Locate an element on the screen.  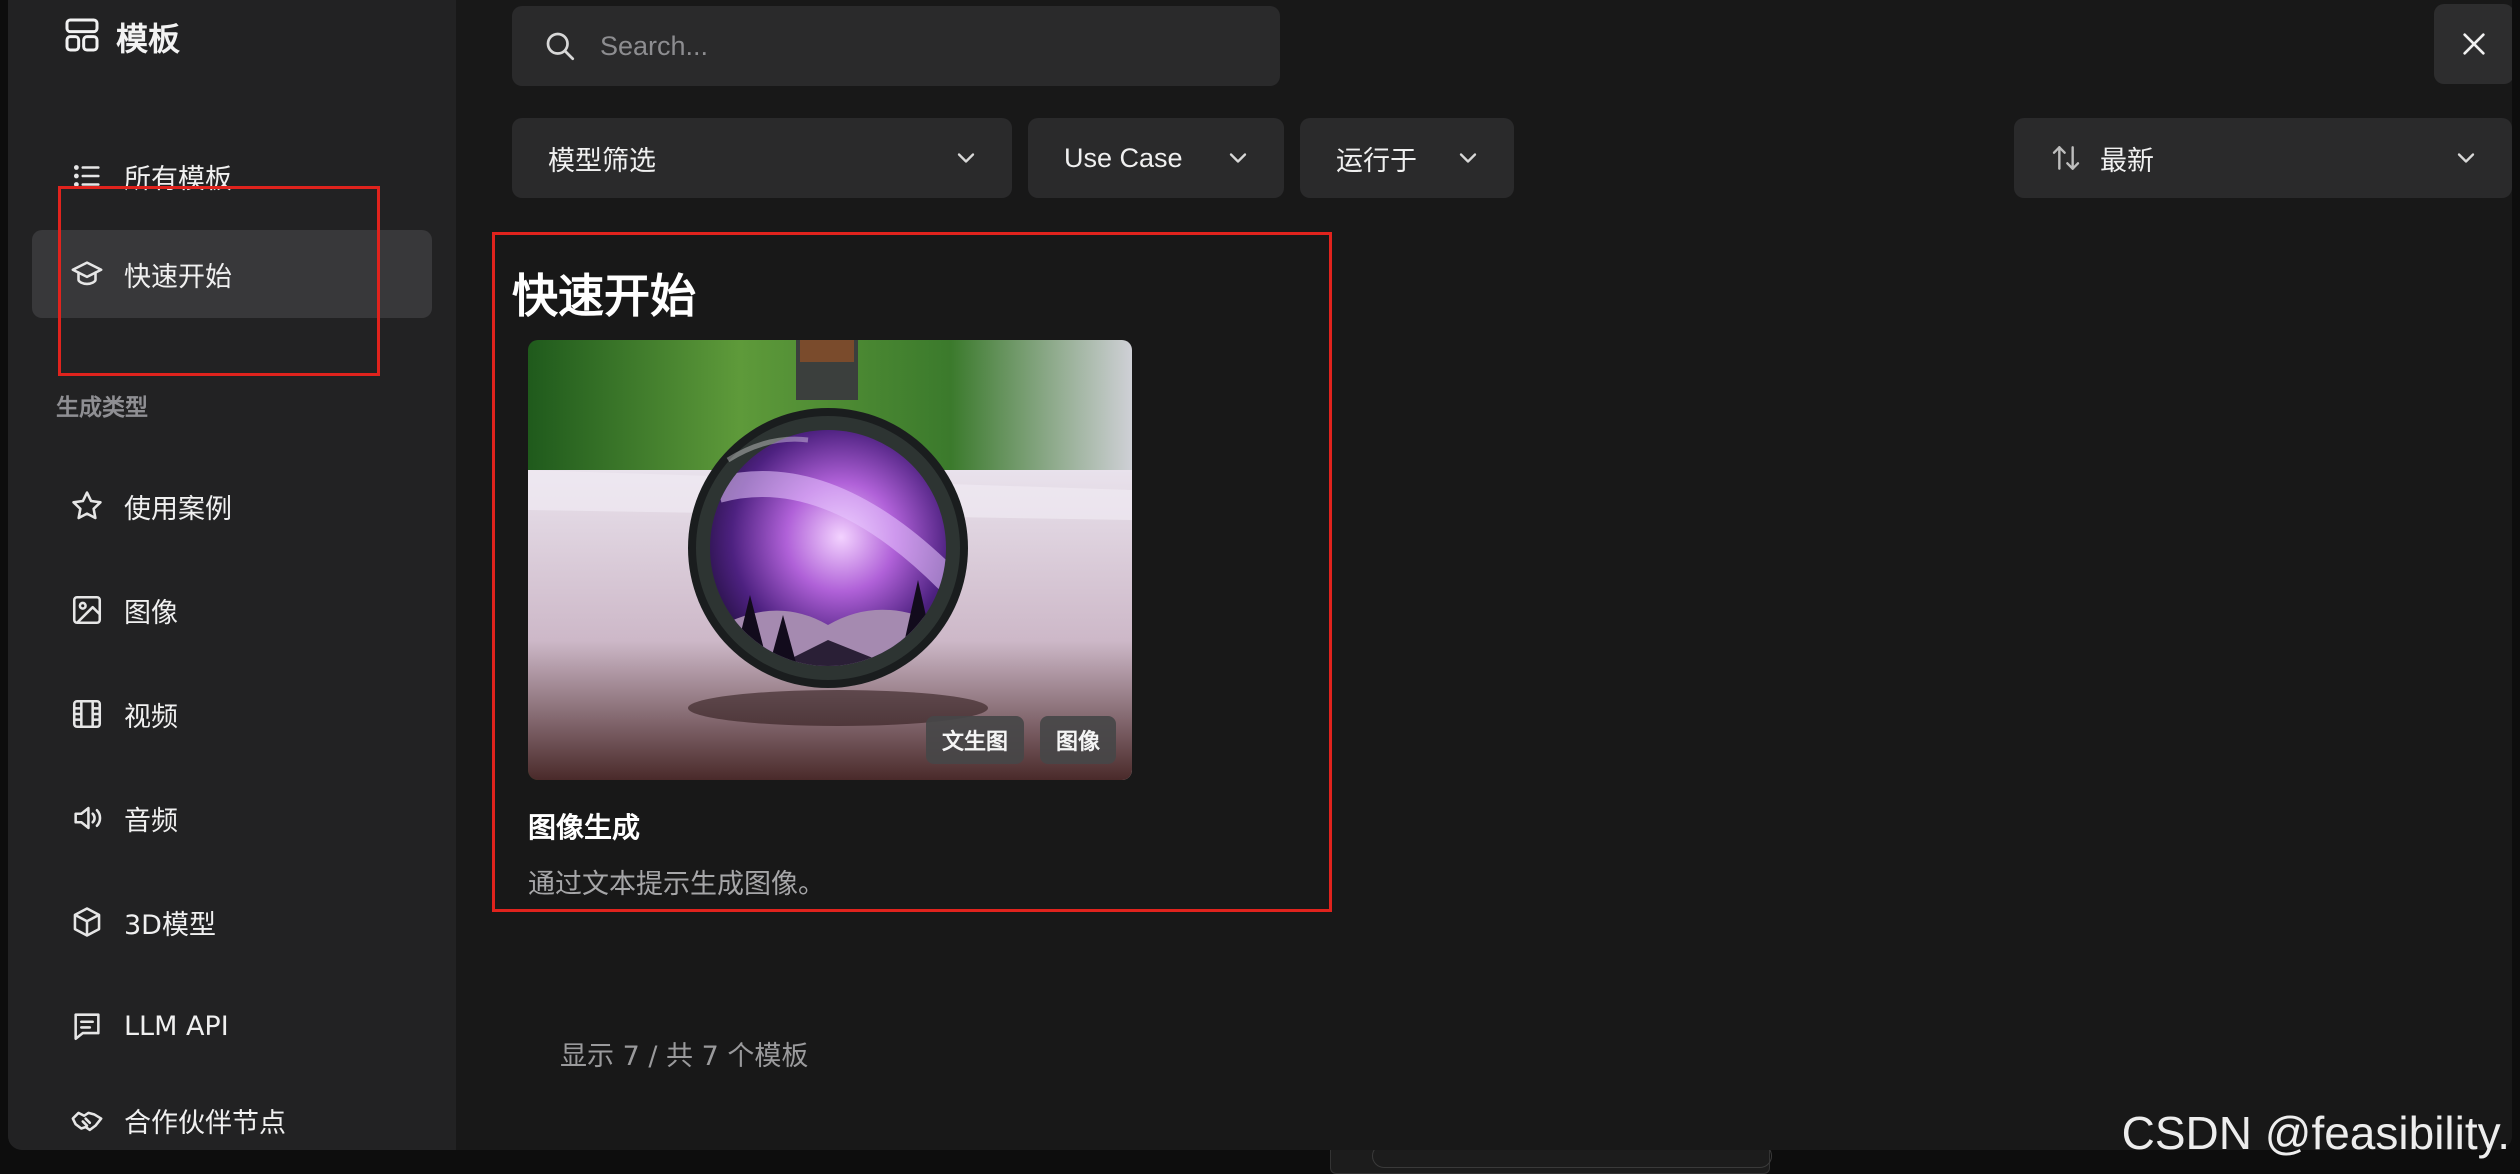
runs-on-dropdown: 运行于 is located at coordinates (1407, 158).